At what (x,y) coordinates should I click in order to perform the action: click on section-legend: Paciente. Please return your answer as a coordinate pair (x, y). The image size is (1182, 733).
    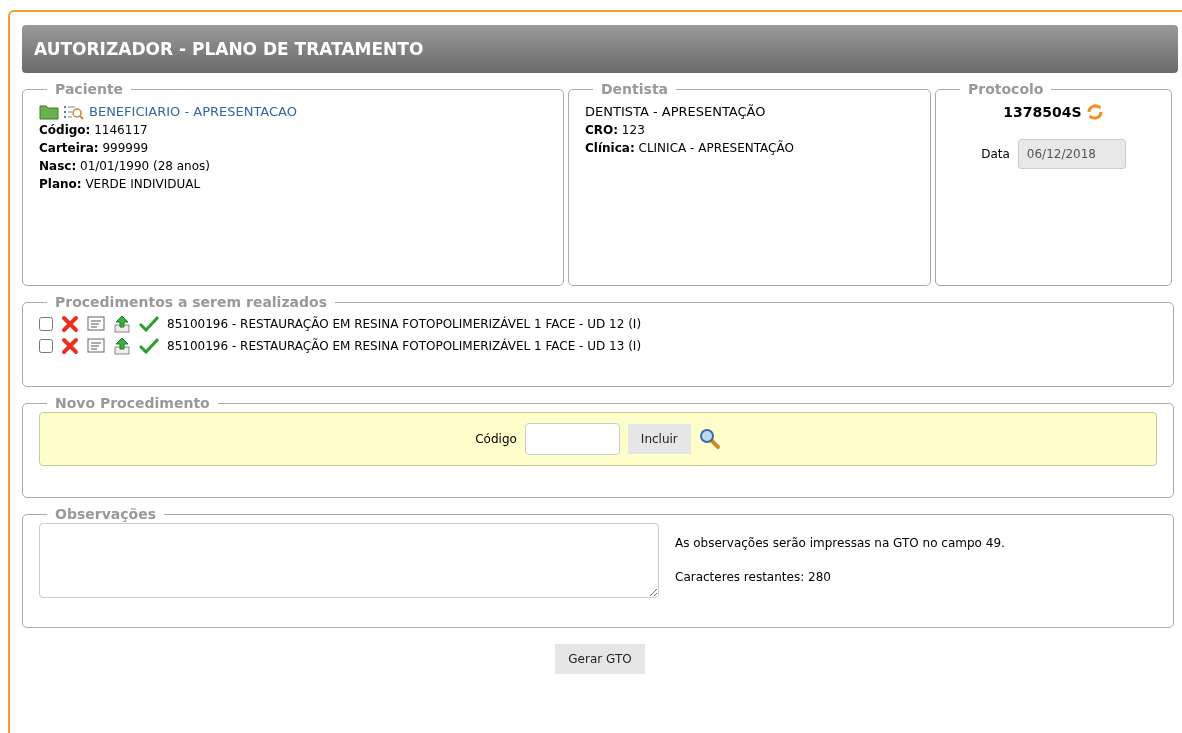
    Looking at the image, I should click on (89, 89).